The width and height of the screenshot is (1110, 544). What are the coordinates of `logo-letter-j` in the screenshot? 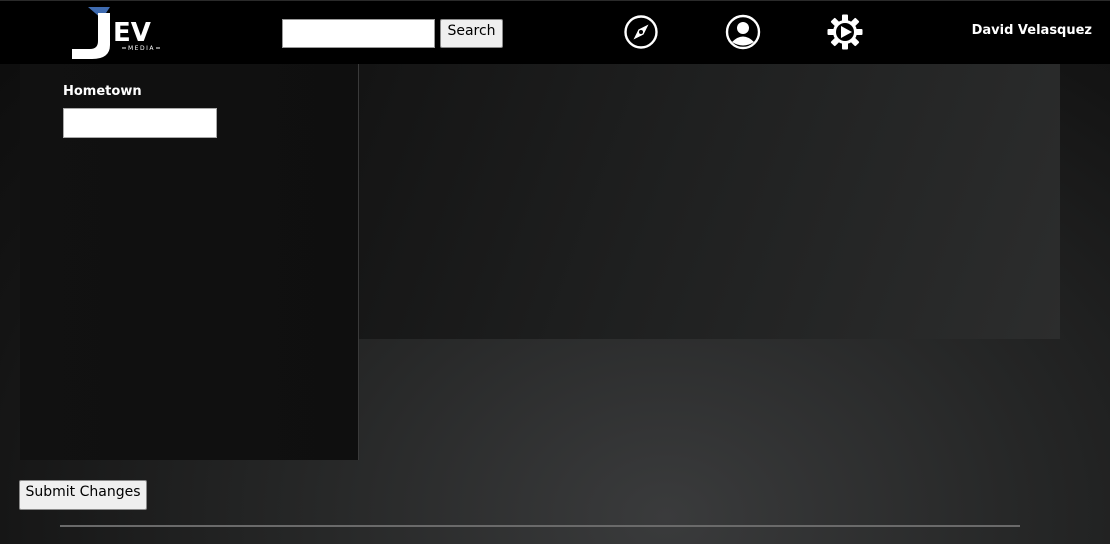 It's located at (91, 36).